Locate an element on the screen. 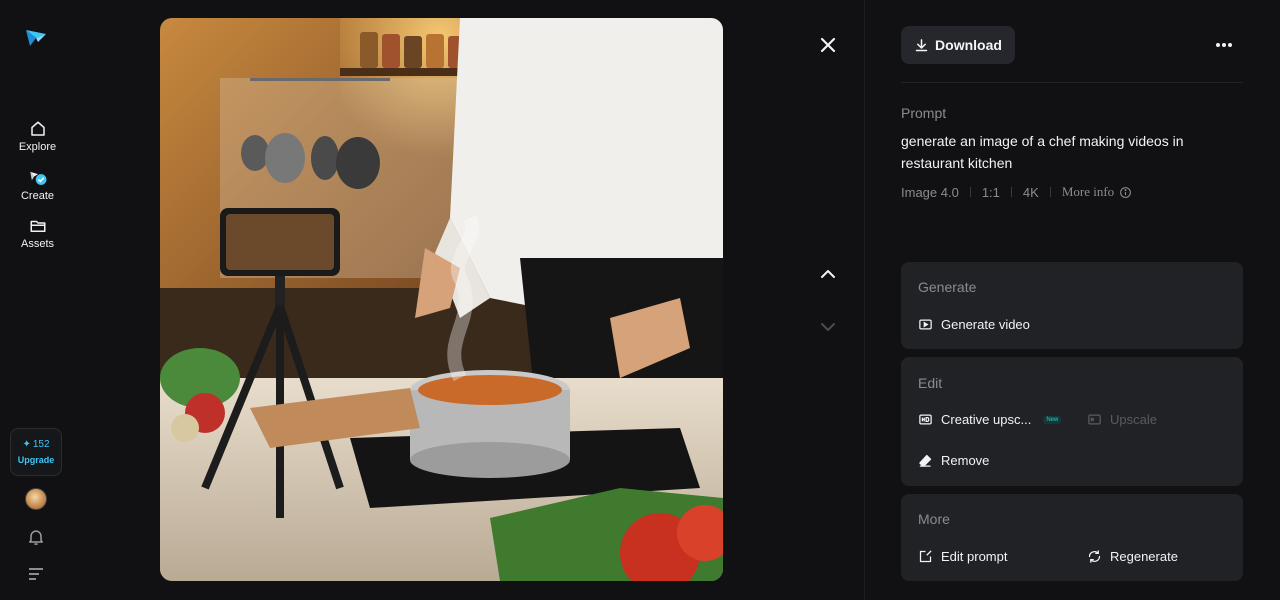  generate-card-title: Generate is located at coordinates (947, 287).